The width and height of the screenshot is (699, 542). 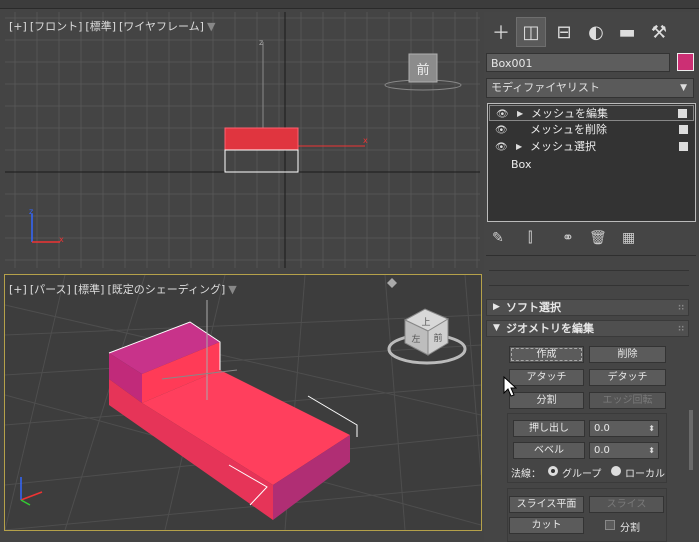 What do you see at coordinates (437, 338) in the screenshot?
I see `viewcube-front-label: 前` at bounding box center [437, 338].